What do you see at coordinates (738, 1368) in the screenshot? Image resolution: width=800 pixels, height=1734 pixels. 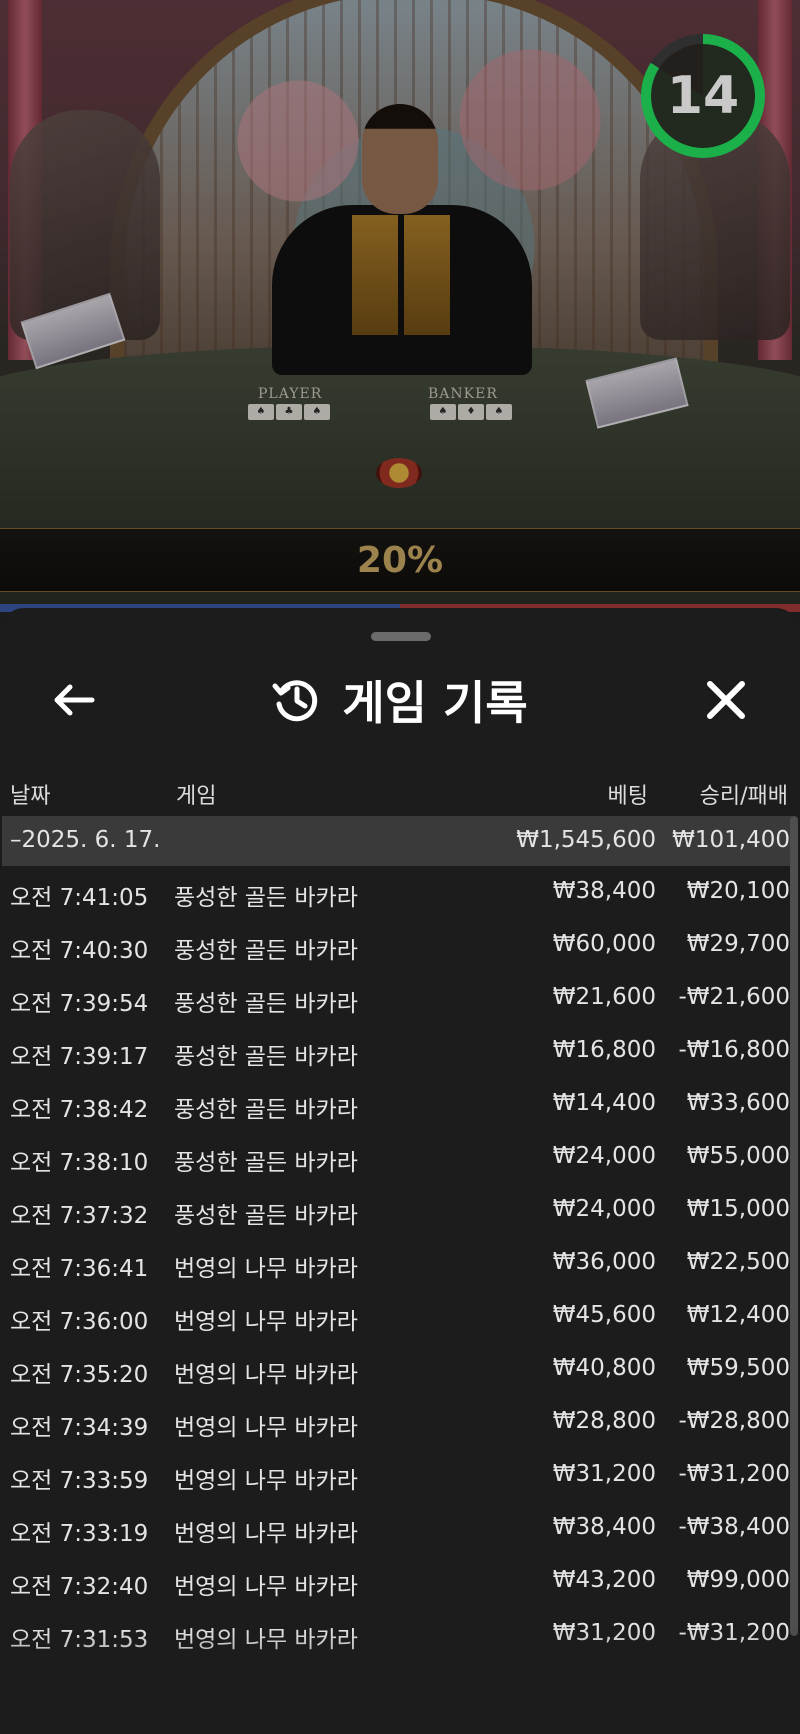 I see `row-result: ₩59,500` at bounding box center [738, 1368].